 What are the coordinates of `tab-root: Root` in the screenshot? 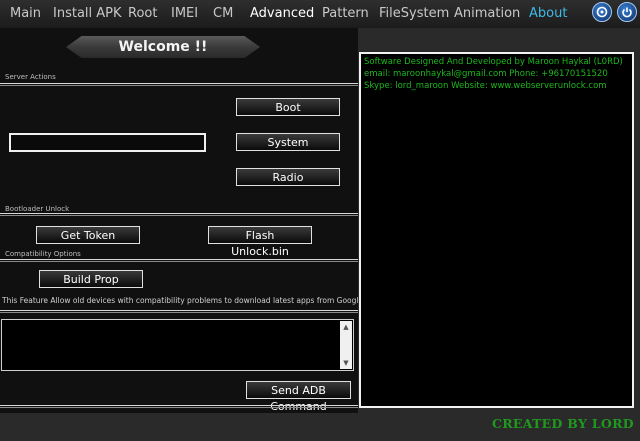 It's located at (142, 13).